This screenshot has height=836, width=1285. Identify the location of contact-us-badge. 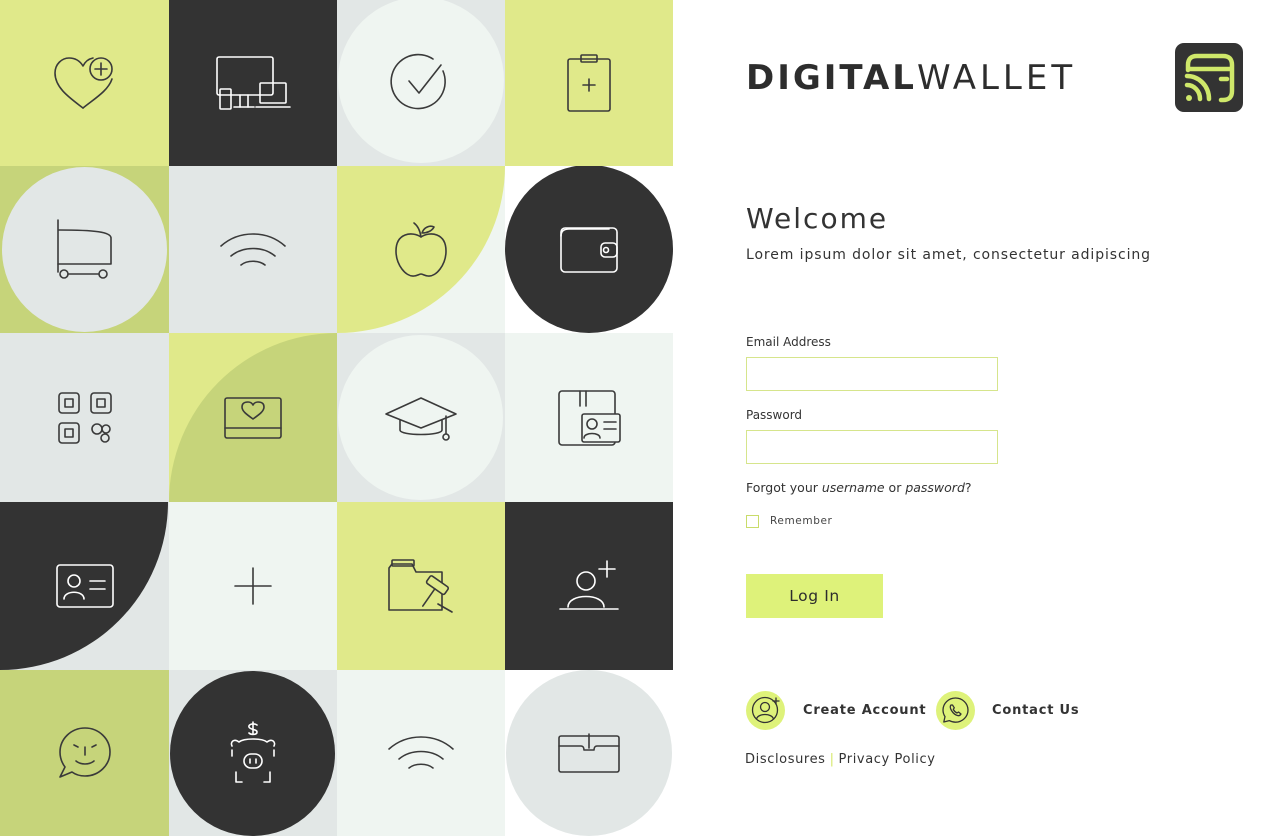
(955, 710).